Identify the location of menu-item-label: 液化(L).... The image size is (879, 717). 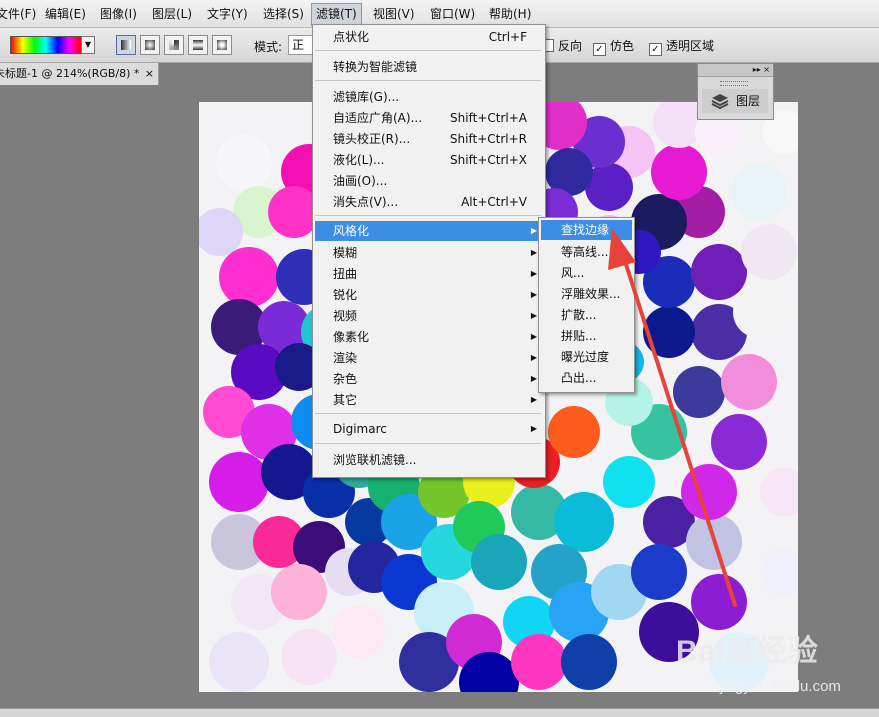
(359, 160).